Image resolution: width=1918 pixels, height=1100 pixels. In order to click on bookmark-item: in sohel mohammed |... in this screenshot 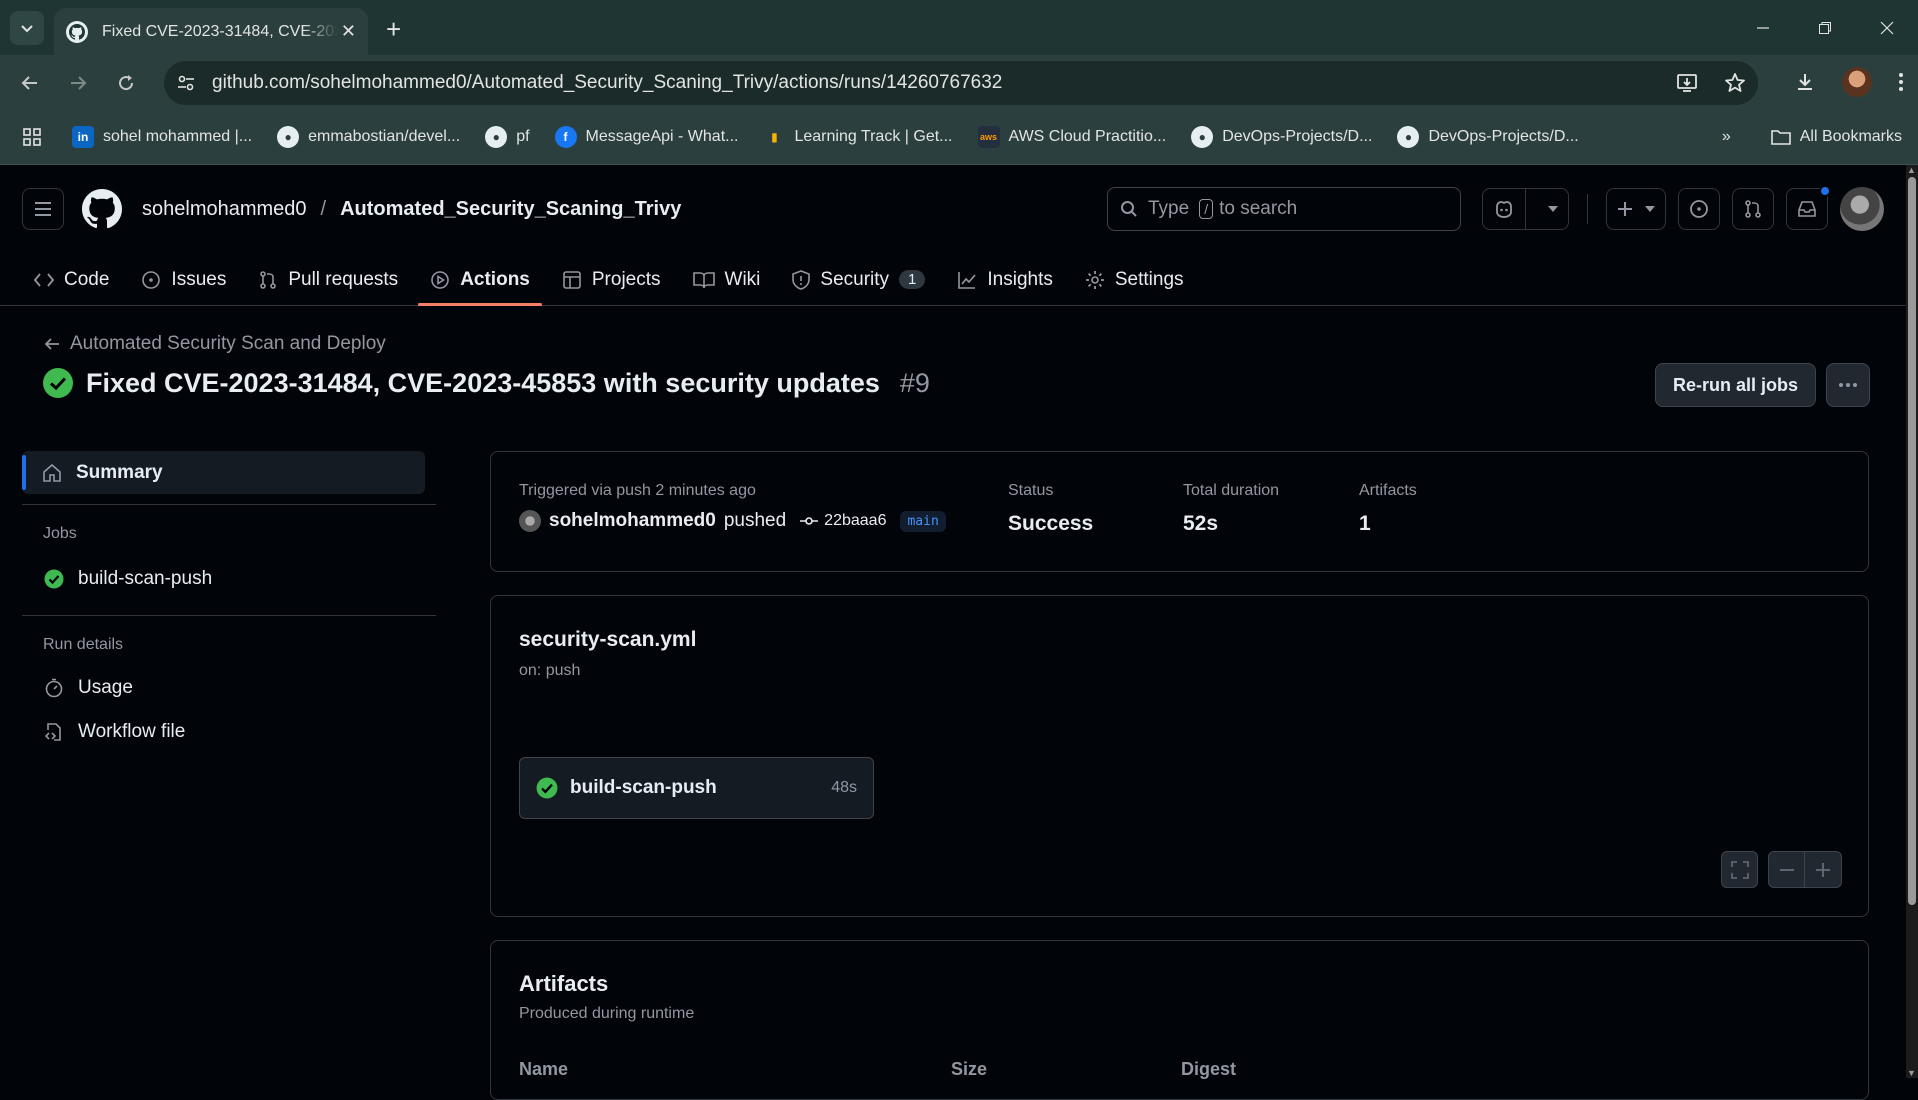, I will do `click(162, 137)`.